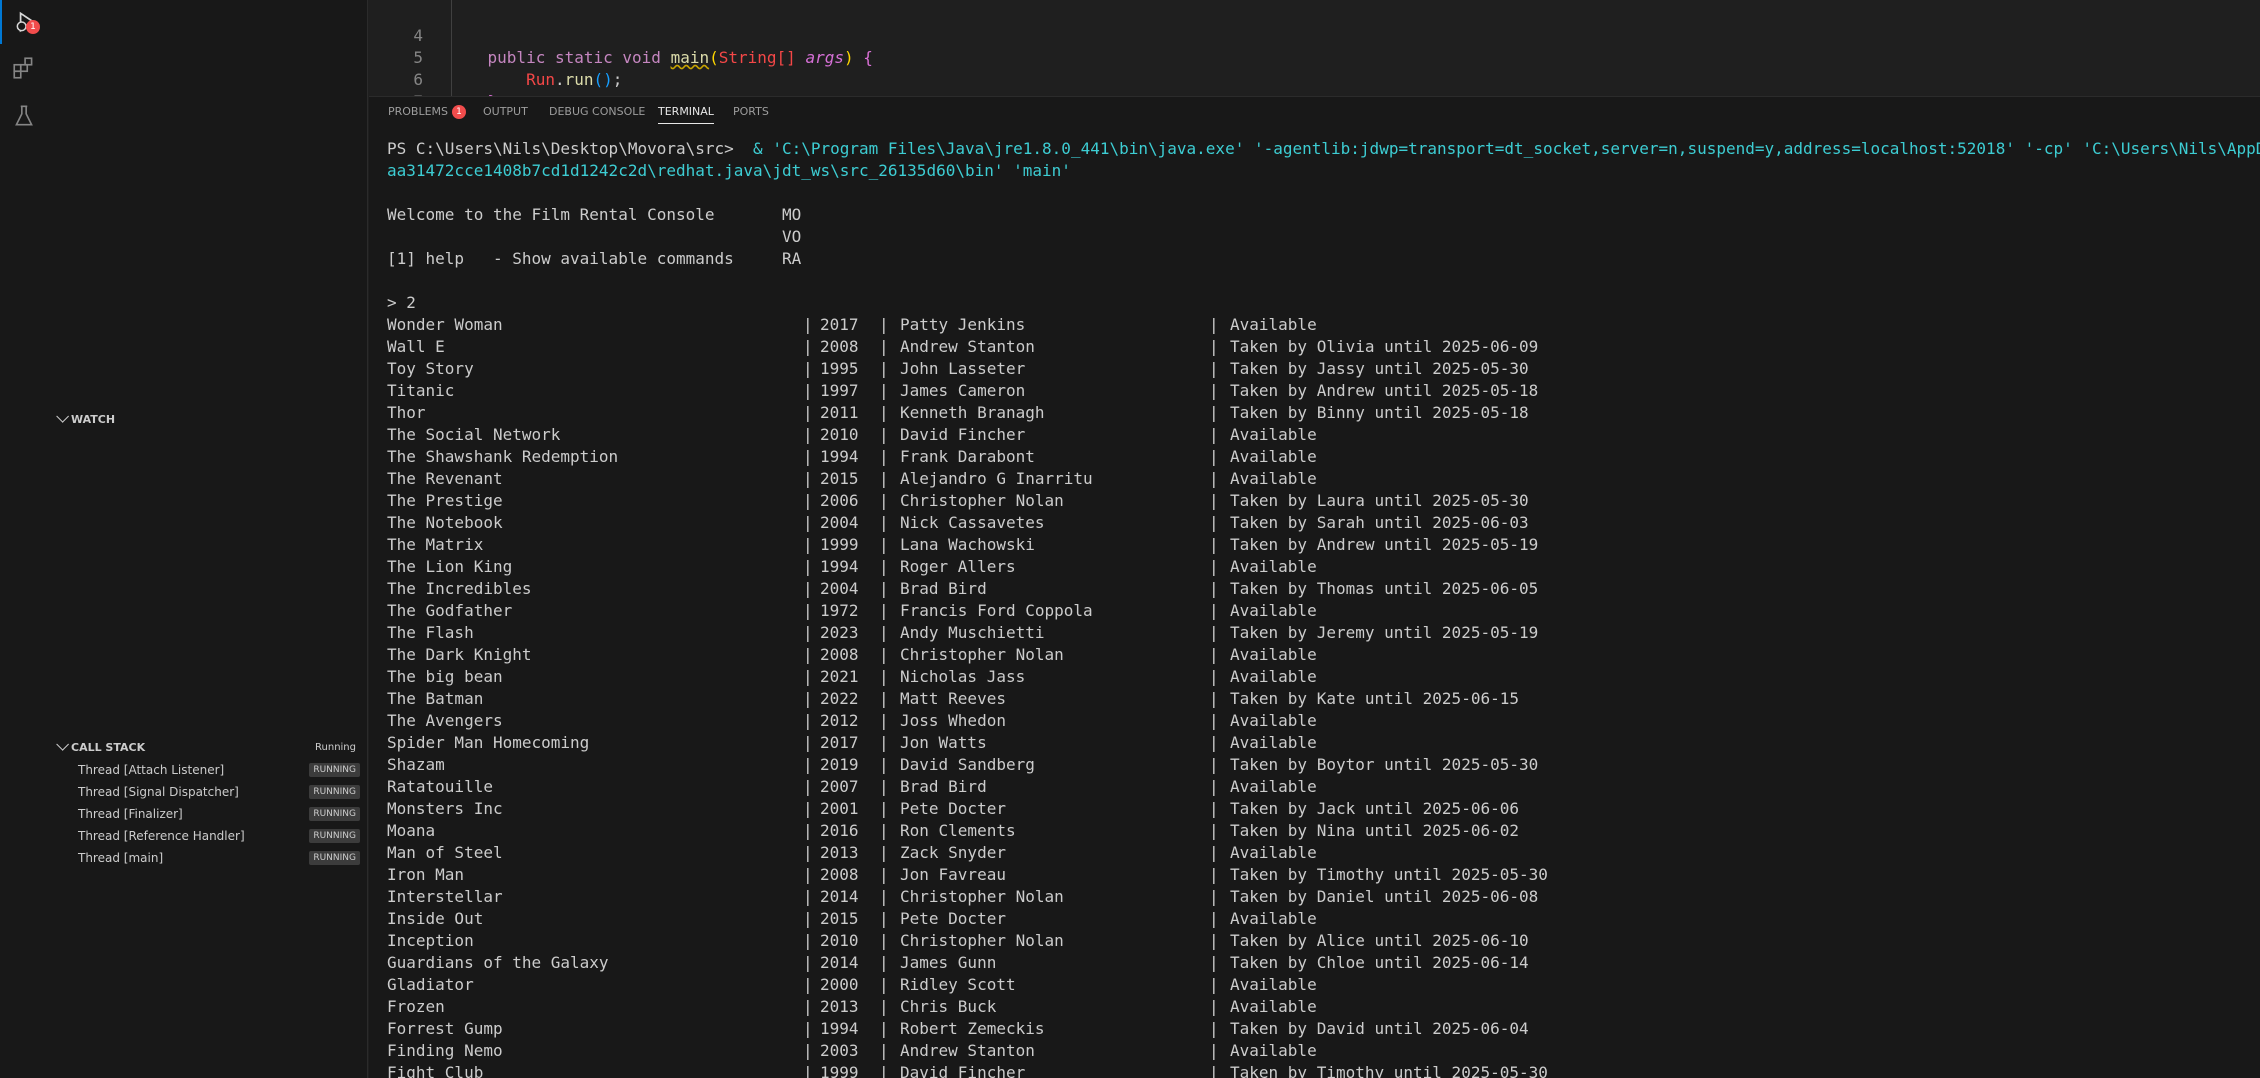  What do you see at coordinates (751, 112) in the screenshot?
I see `tab-ports: PORTS` at bounding box center [751, 112].